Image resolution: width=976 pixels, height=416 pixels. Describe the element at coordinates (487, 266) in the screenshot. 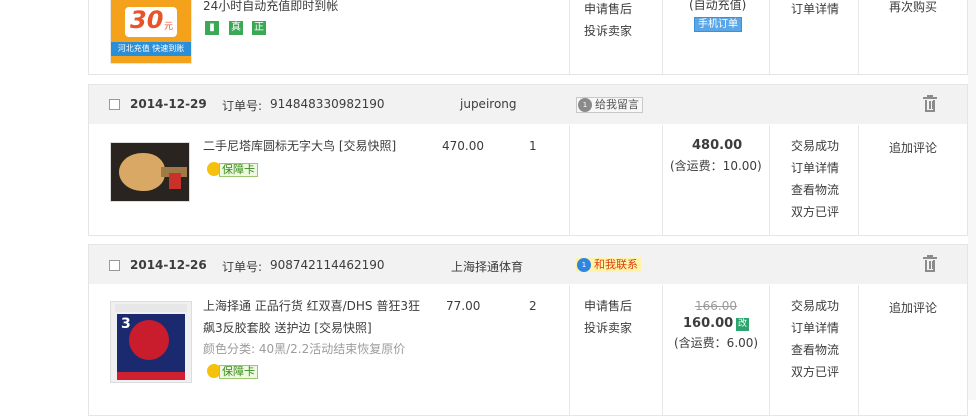

I see `seller-name: 上海择通体育` at that location.